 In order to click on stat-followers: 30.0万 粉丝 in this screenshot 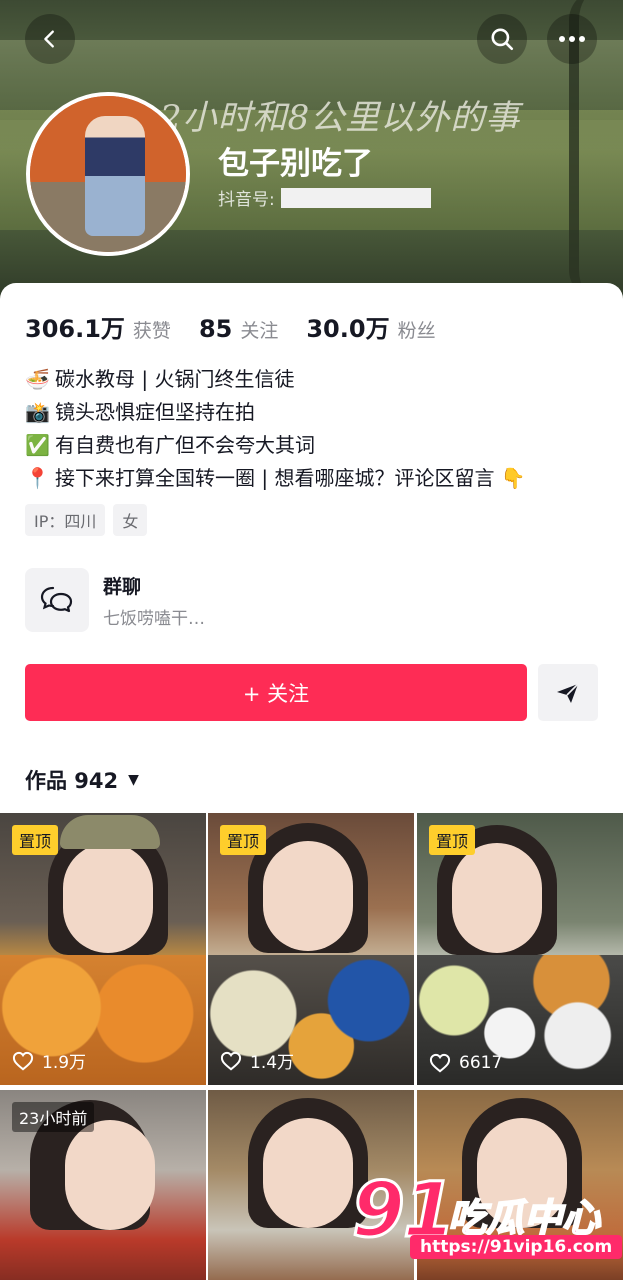, I will do `click(370, 326)`.